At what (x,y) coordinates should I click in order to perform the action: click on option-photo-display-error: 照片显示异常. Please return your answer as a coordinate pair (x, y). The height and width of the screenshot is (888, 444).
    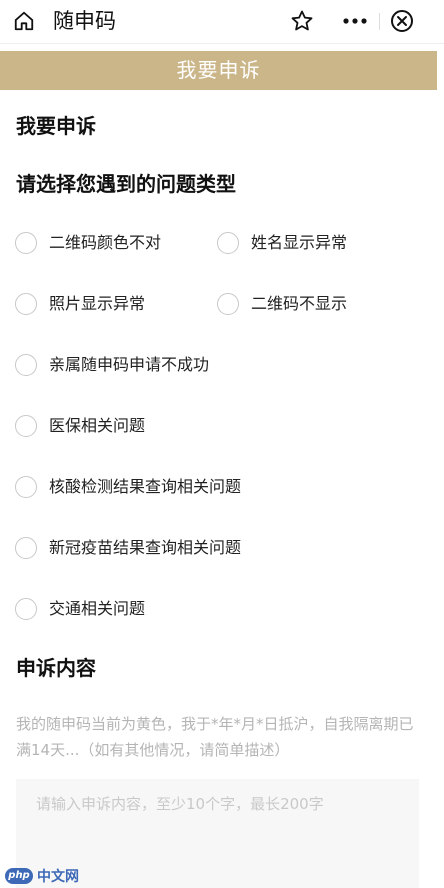
    Looking at the image, I should click on (80, 304).